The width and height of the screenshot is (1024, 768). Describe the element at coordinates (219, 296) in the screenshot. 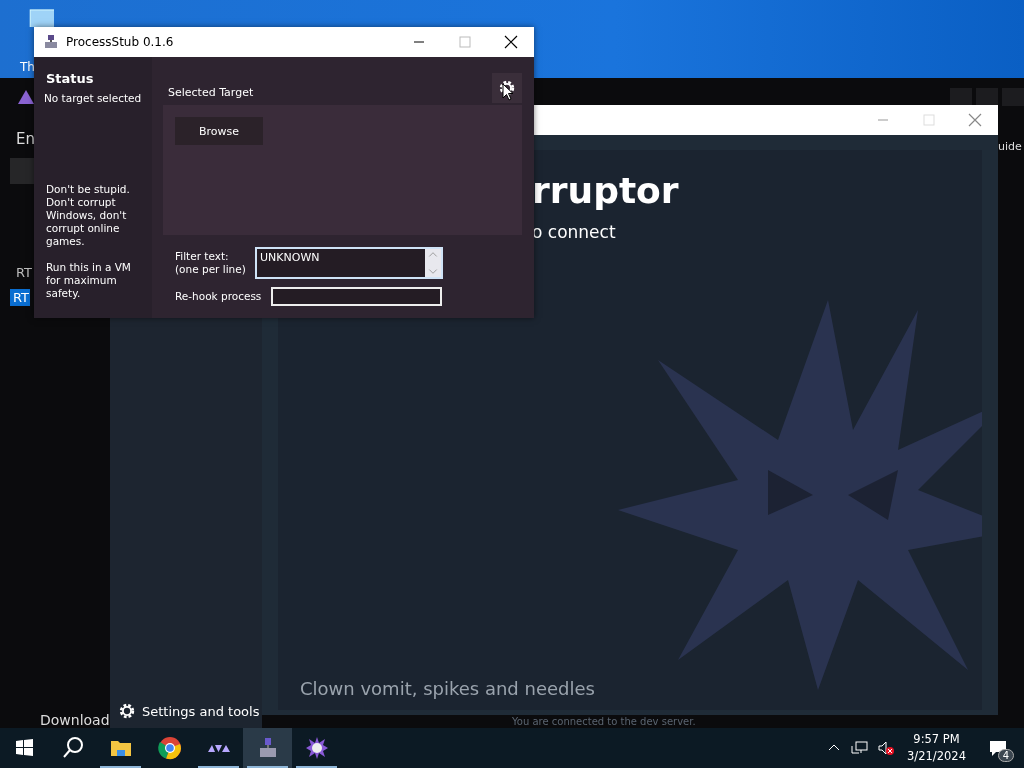

I see `rehook-label: Re-hook process` at that location.